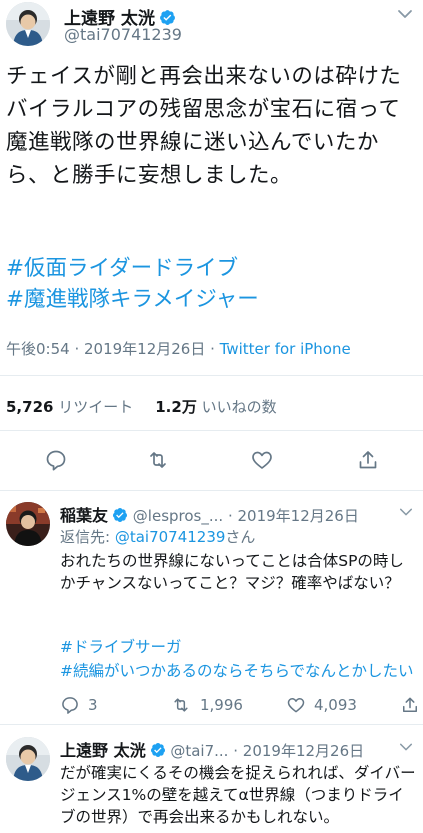 Image resolution: width=423 pixels, height=833 pixels. I want to click on reply-retweet-action: 1,996, so click(206, 705).